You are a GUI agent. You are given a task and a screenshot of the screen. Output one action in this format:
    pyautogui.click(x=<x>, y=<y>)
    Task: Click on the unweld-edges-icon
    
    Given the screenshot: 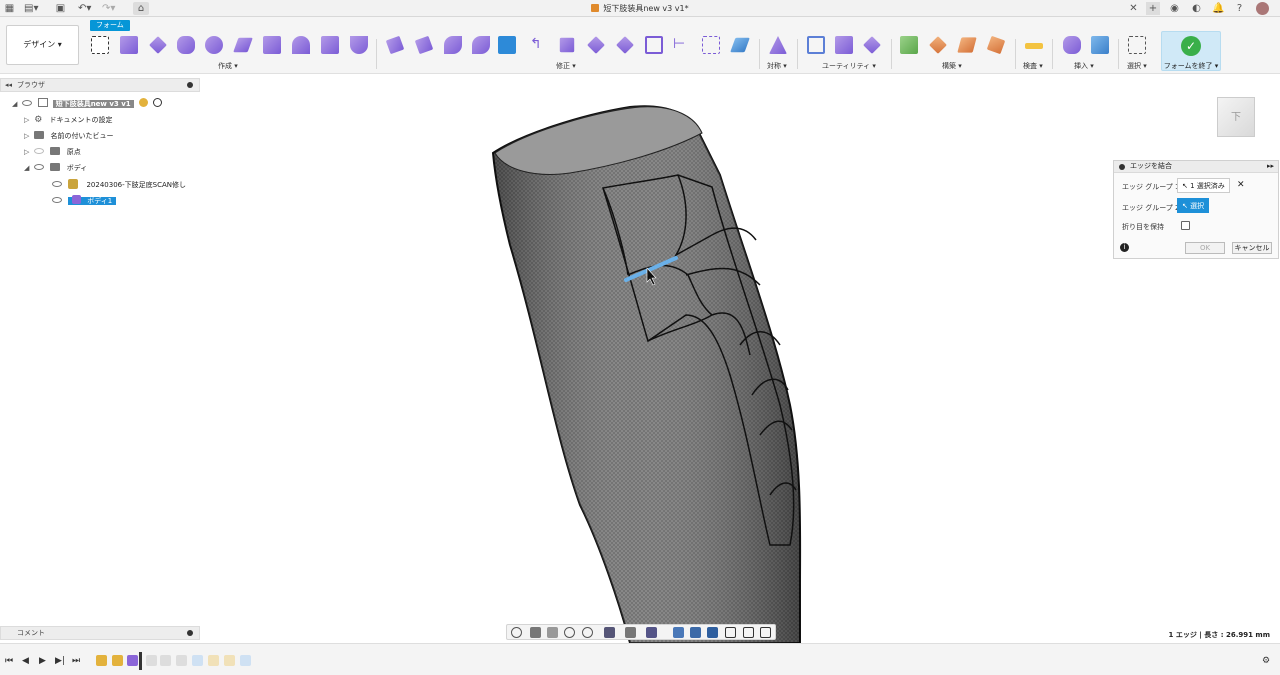 What is the action you would take?
    pyautogui.click(x=625, y=45)
    